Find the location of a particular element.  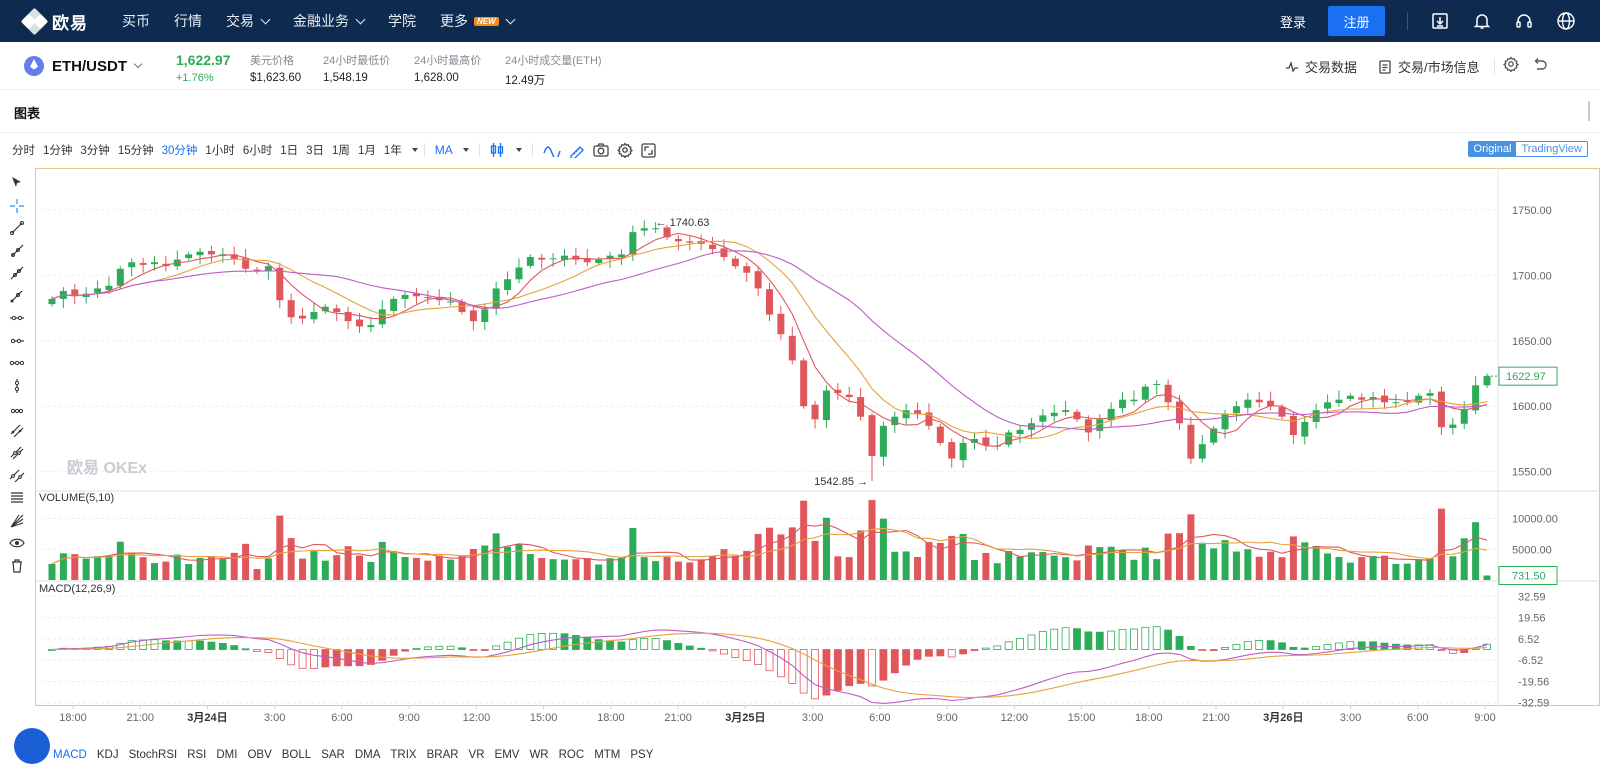

chart-settings-button is located at coordinates (624, 150).